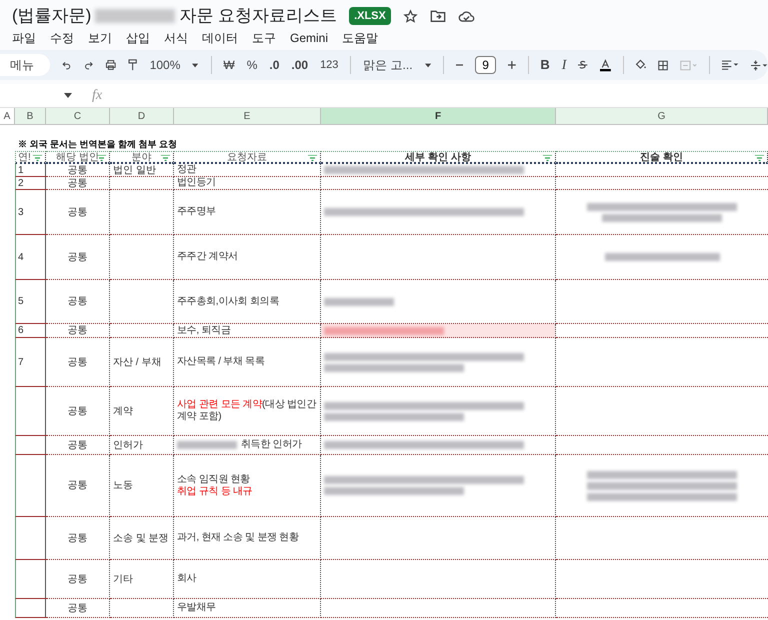 The height and width of the screenshot is (620, 768). What do you see at coordinates (359, 302) in the screenshot?
I see `blurred-text` at bounding box center [359, 302].